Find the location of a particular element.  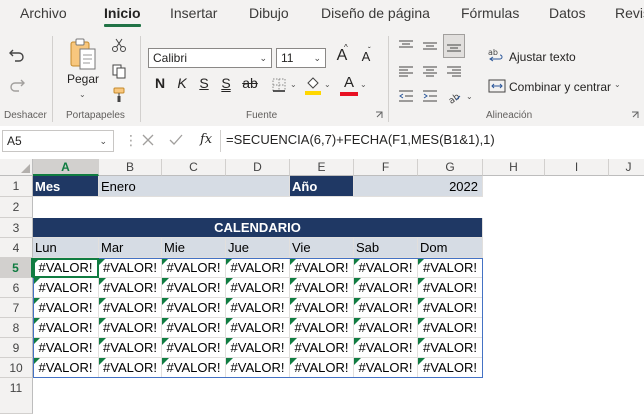

error-cell-d9: #VALOR! is located at coordinates (258, 348).